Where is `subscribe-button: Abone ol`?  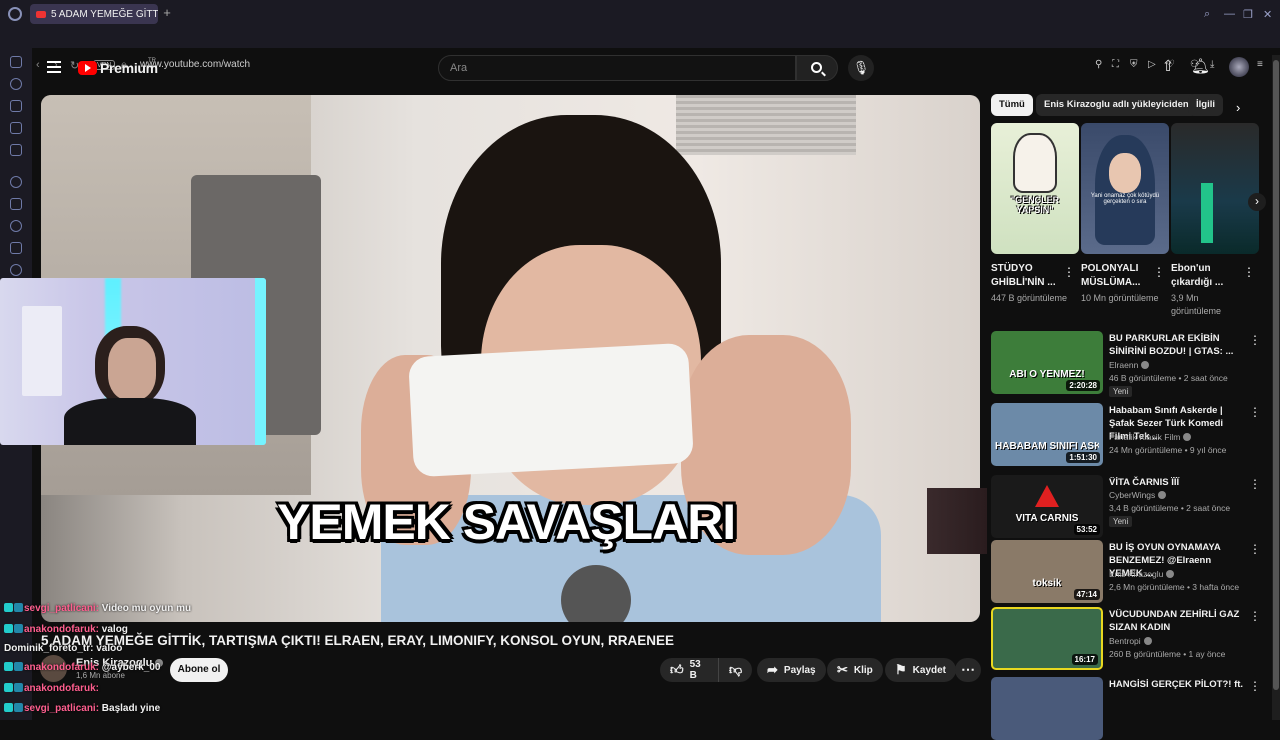
subscribe-button: Abone ol is located at coordinates (199, 670).